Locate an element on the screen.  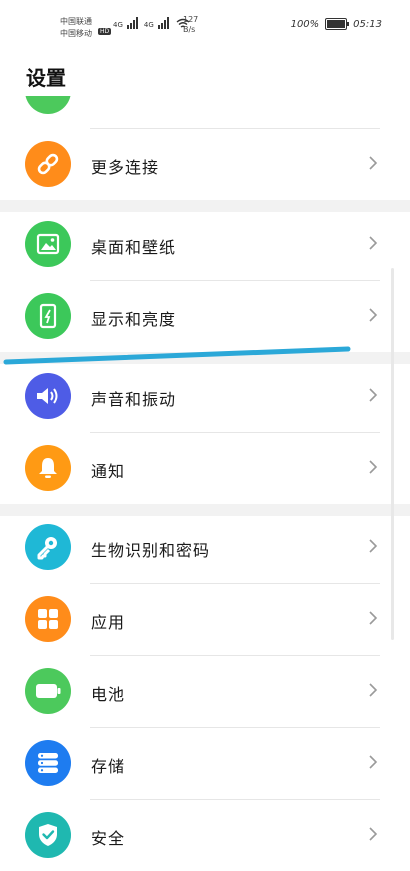
speed-value: 127 is located at coordinates (191, 19).